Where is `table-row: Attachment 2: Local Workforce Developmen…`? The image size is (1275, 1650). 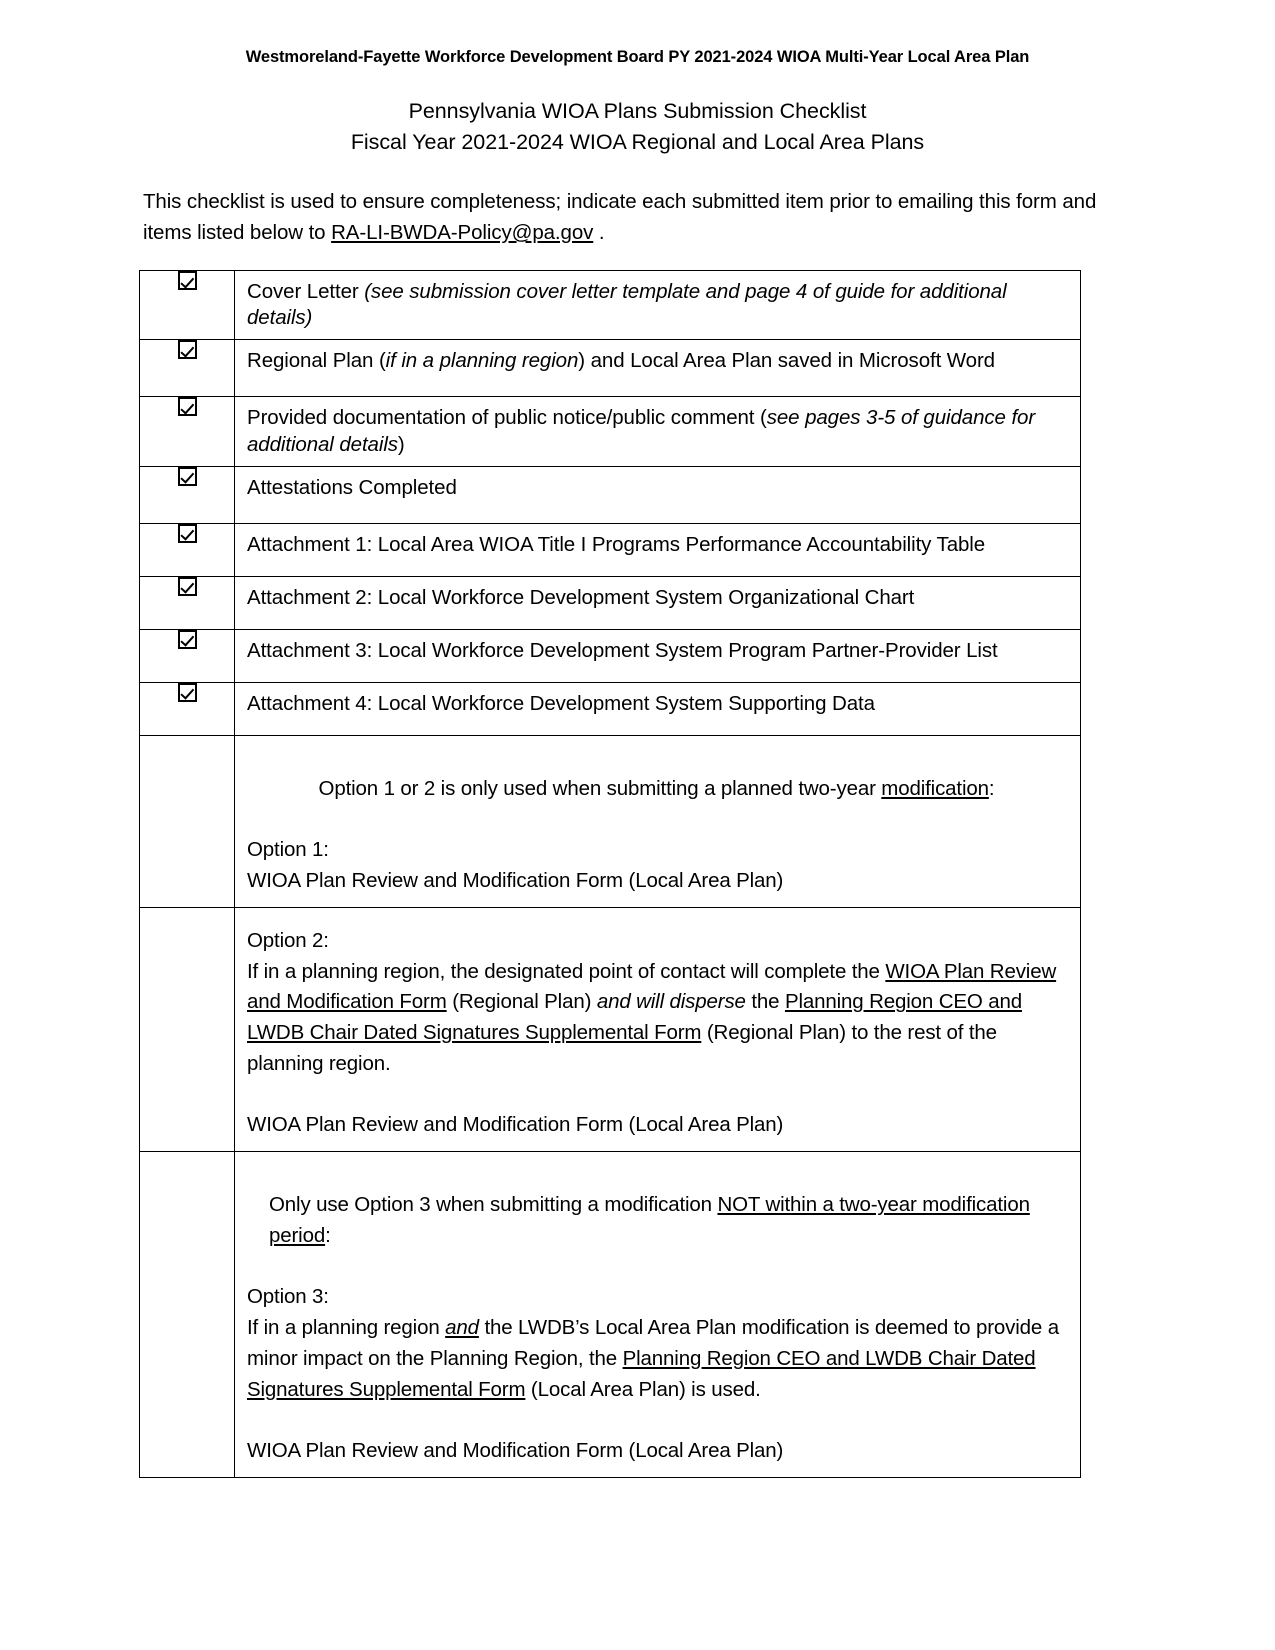 table-row: Attachment 2: Local Workforce Developmen… is located at coordinates (610, 602).